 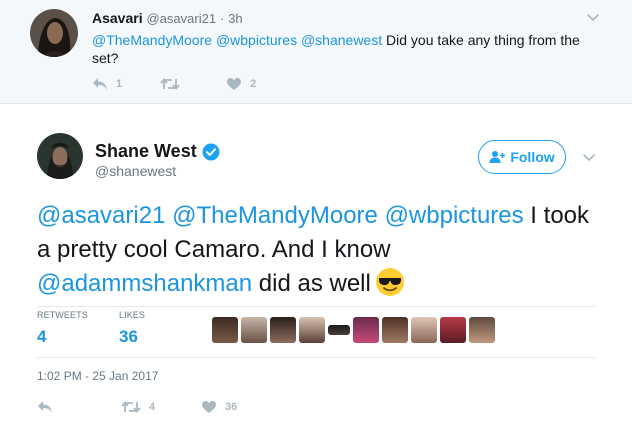 What do you see at coordinates (132, 315) in the screenshot?
I see `likes-label: LIKES` at bounding box center [132, 315].